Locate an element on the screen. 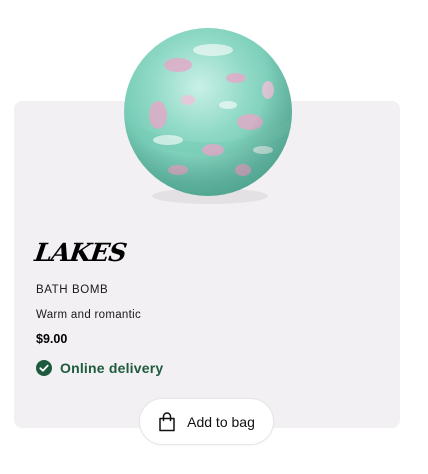 The height and width of the screenshot is (474, 428). delivery-status: Online delivery is located at coordinates (99, 368).